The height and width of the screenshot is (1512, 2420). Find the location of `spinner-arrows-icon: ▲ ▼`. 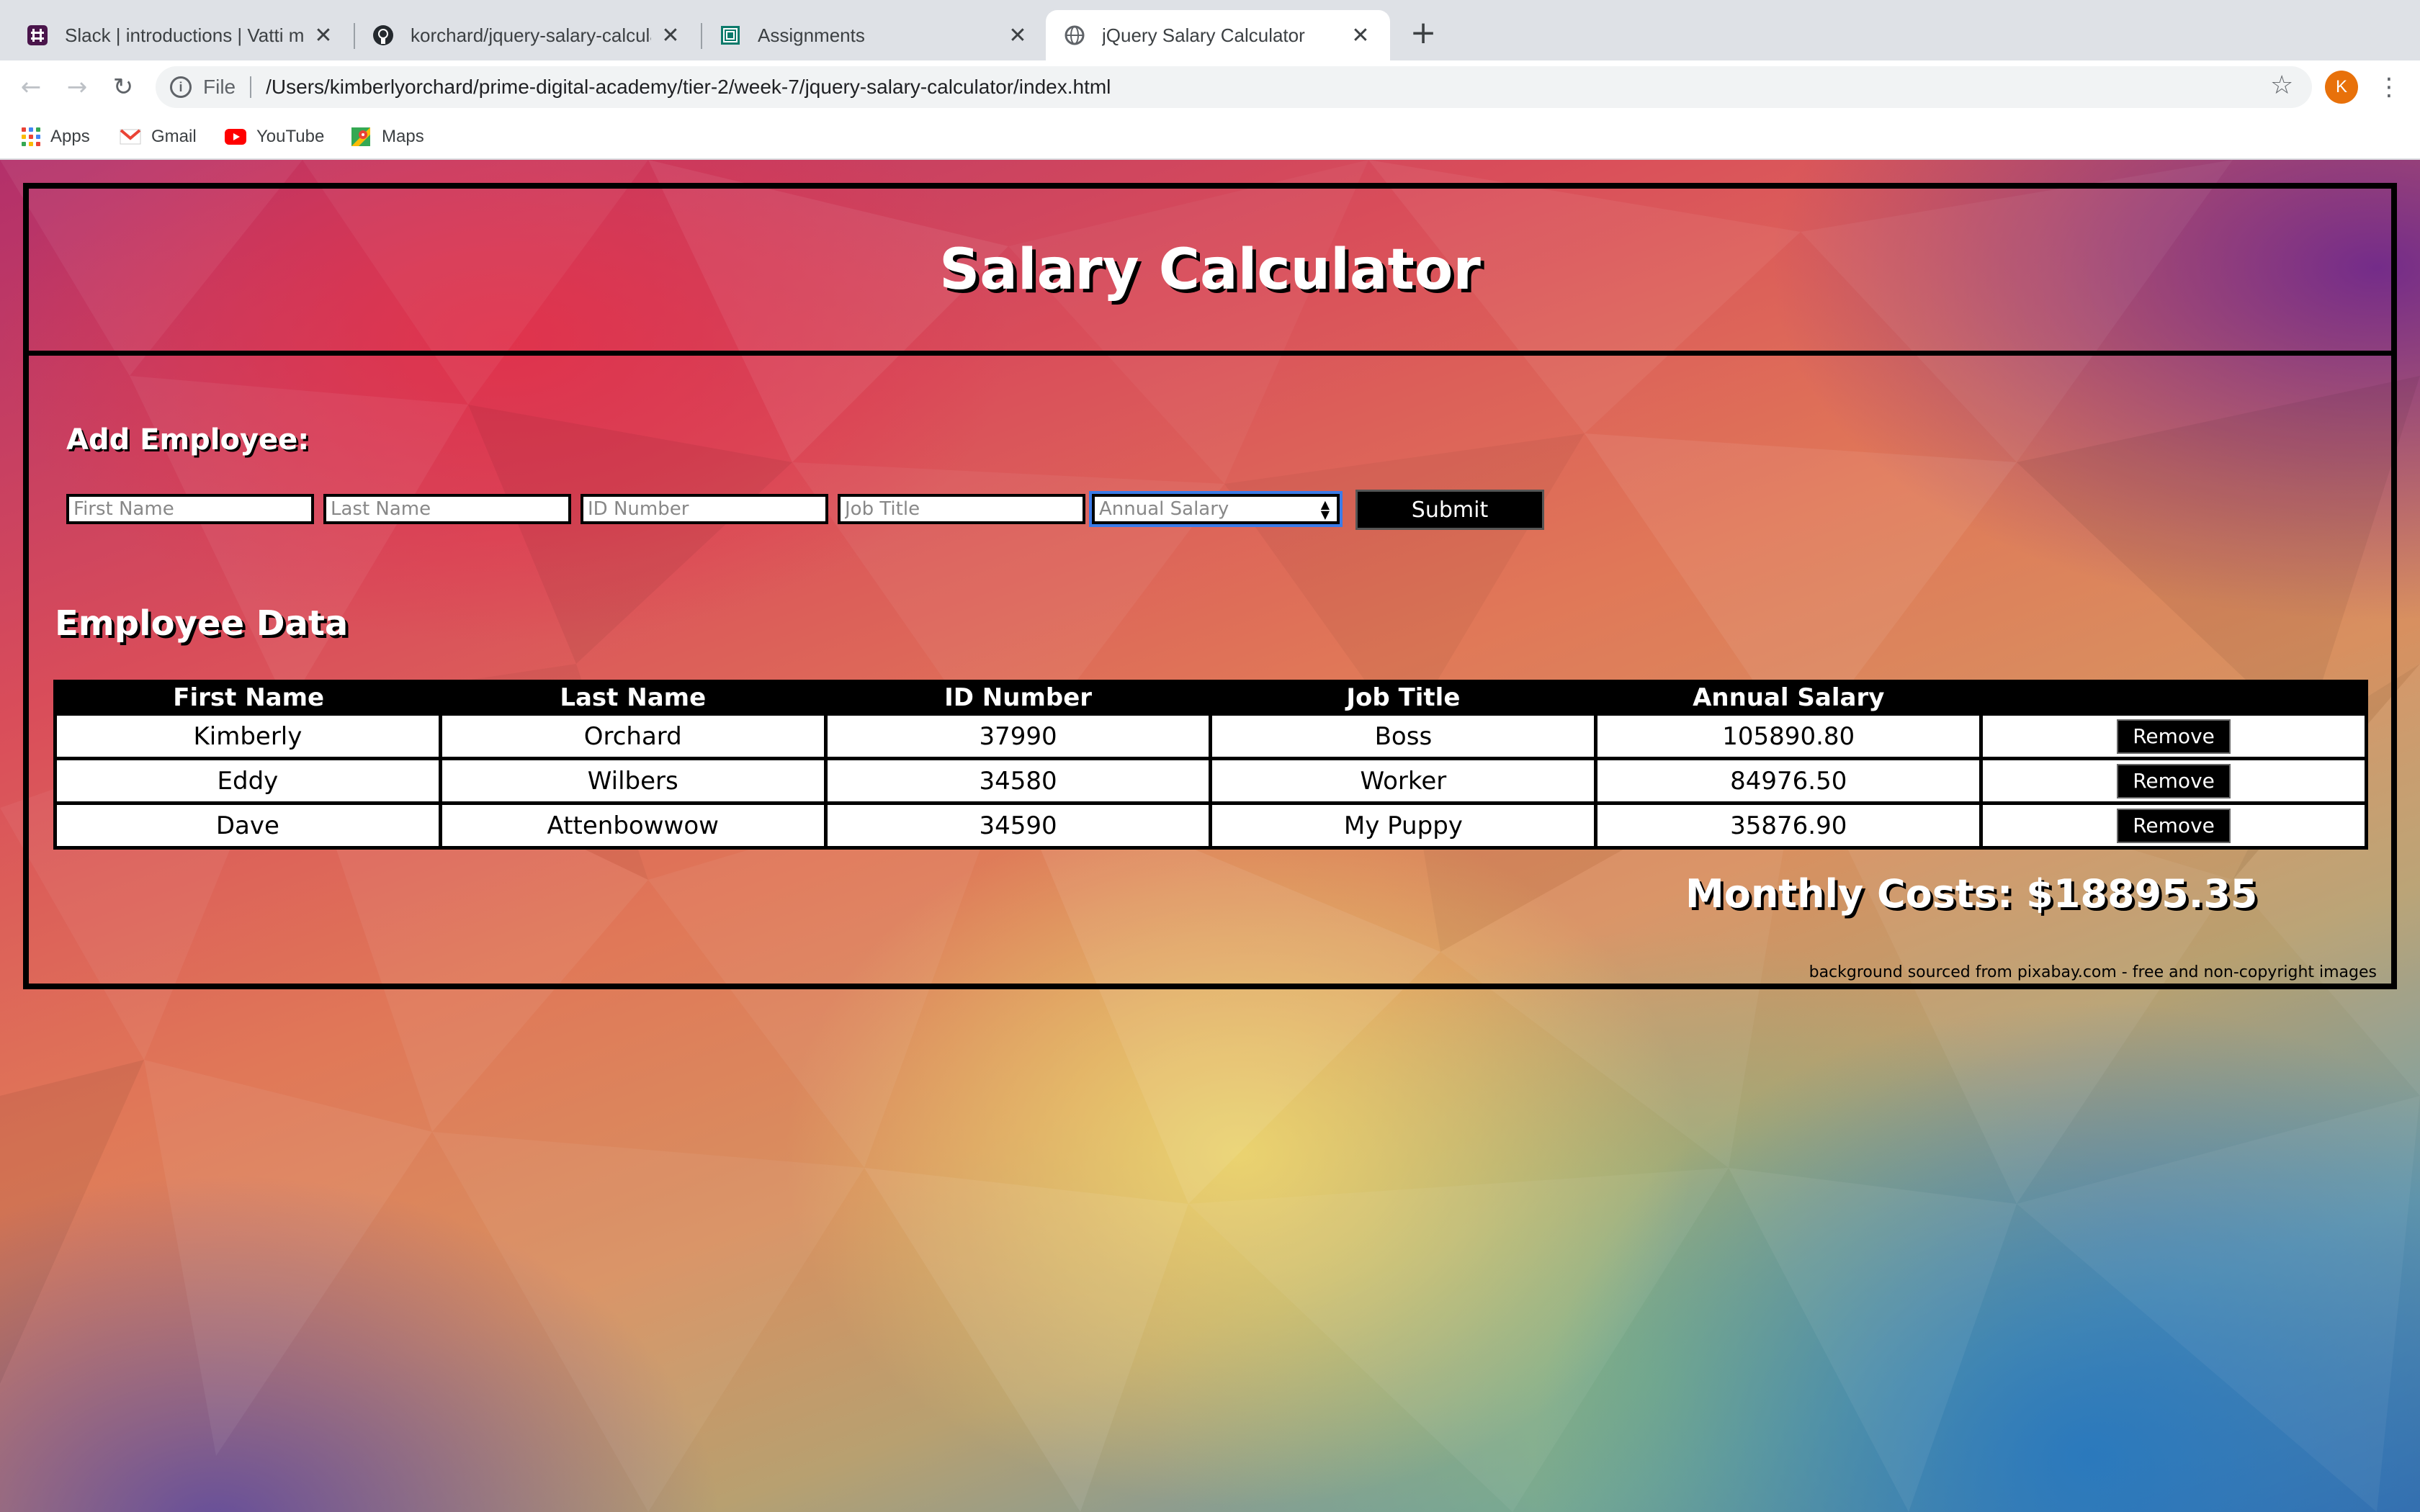

spinner-arrows-icon: ▲ ▼ is located at coordinates (1325, 510).